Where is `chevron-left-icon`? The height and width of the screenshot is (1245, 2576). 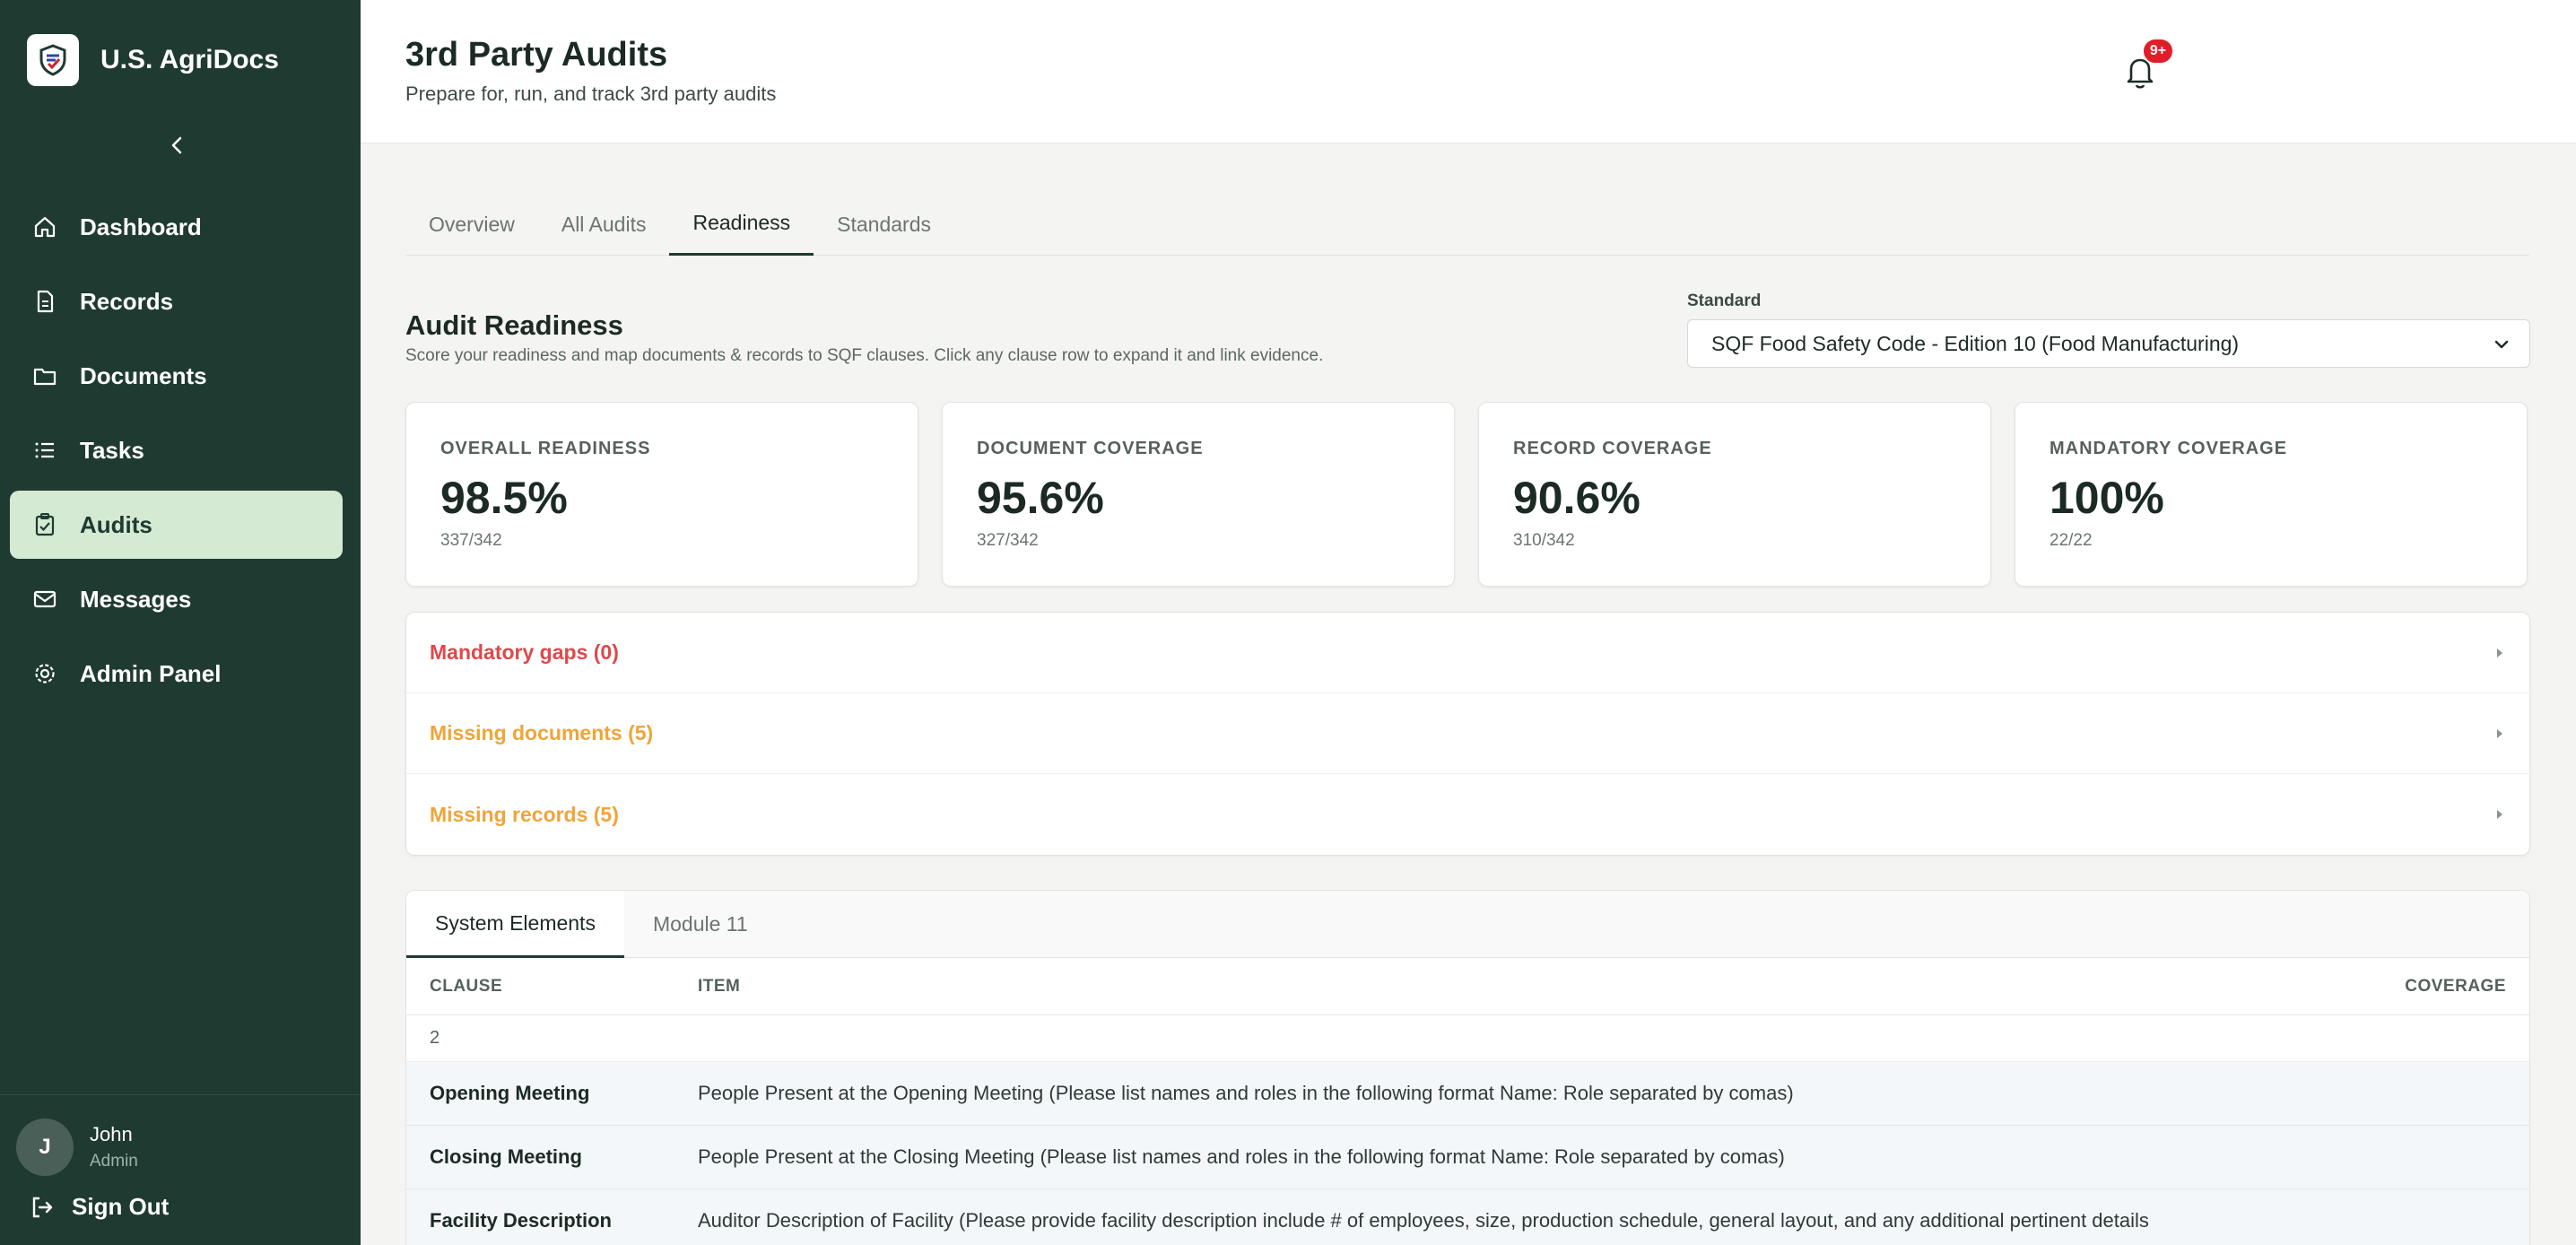 chevron-left-icon is located at coordinates (176, 145).